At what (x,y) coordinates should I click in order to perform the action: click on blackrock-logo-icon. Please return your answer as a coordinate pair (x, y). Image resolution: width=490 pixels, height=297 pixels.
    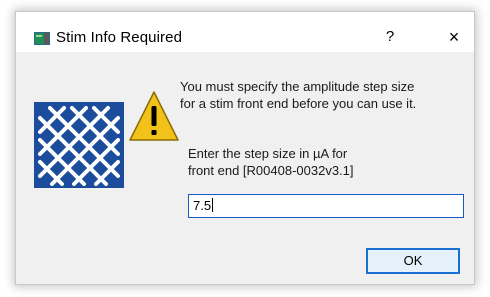
    Looking at the image, I should click on (106, 139).